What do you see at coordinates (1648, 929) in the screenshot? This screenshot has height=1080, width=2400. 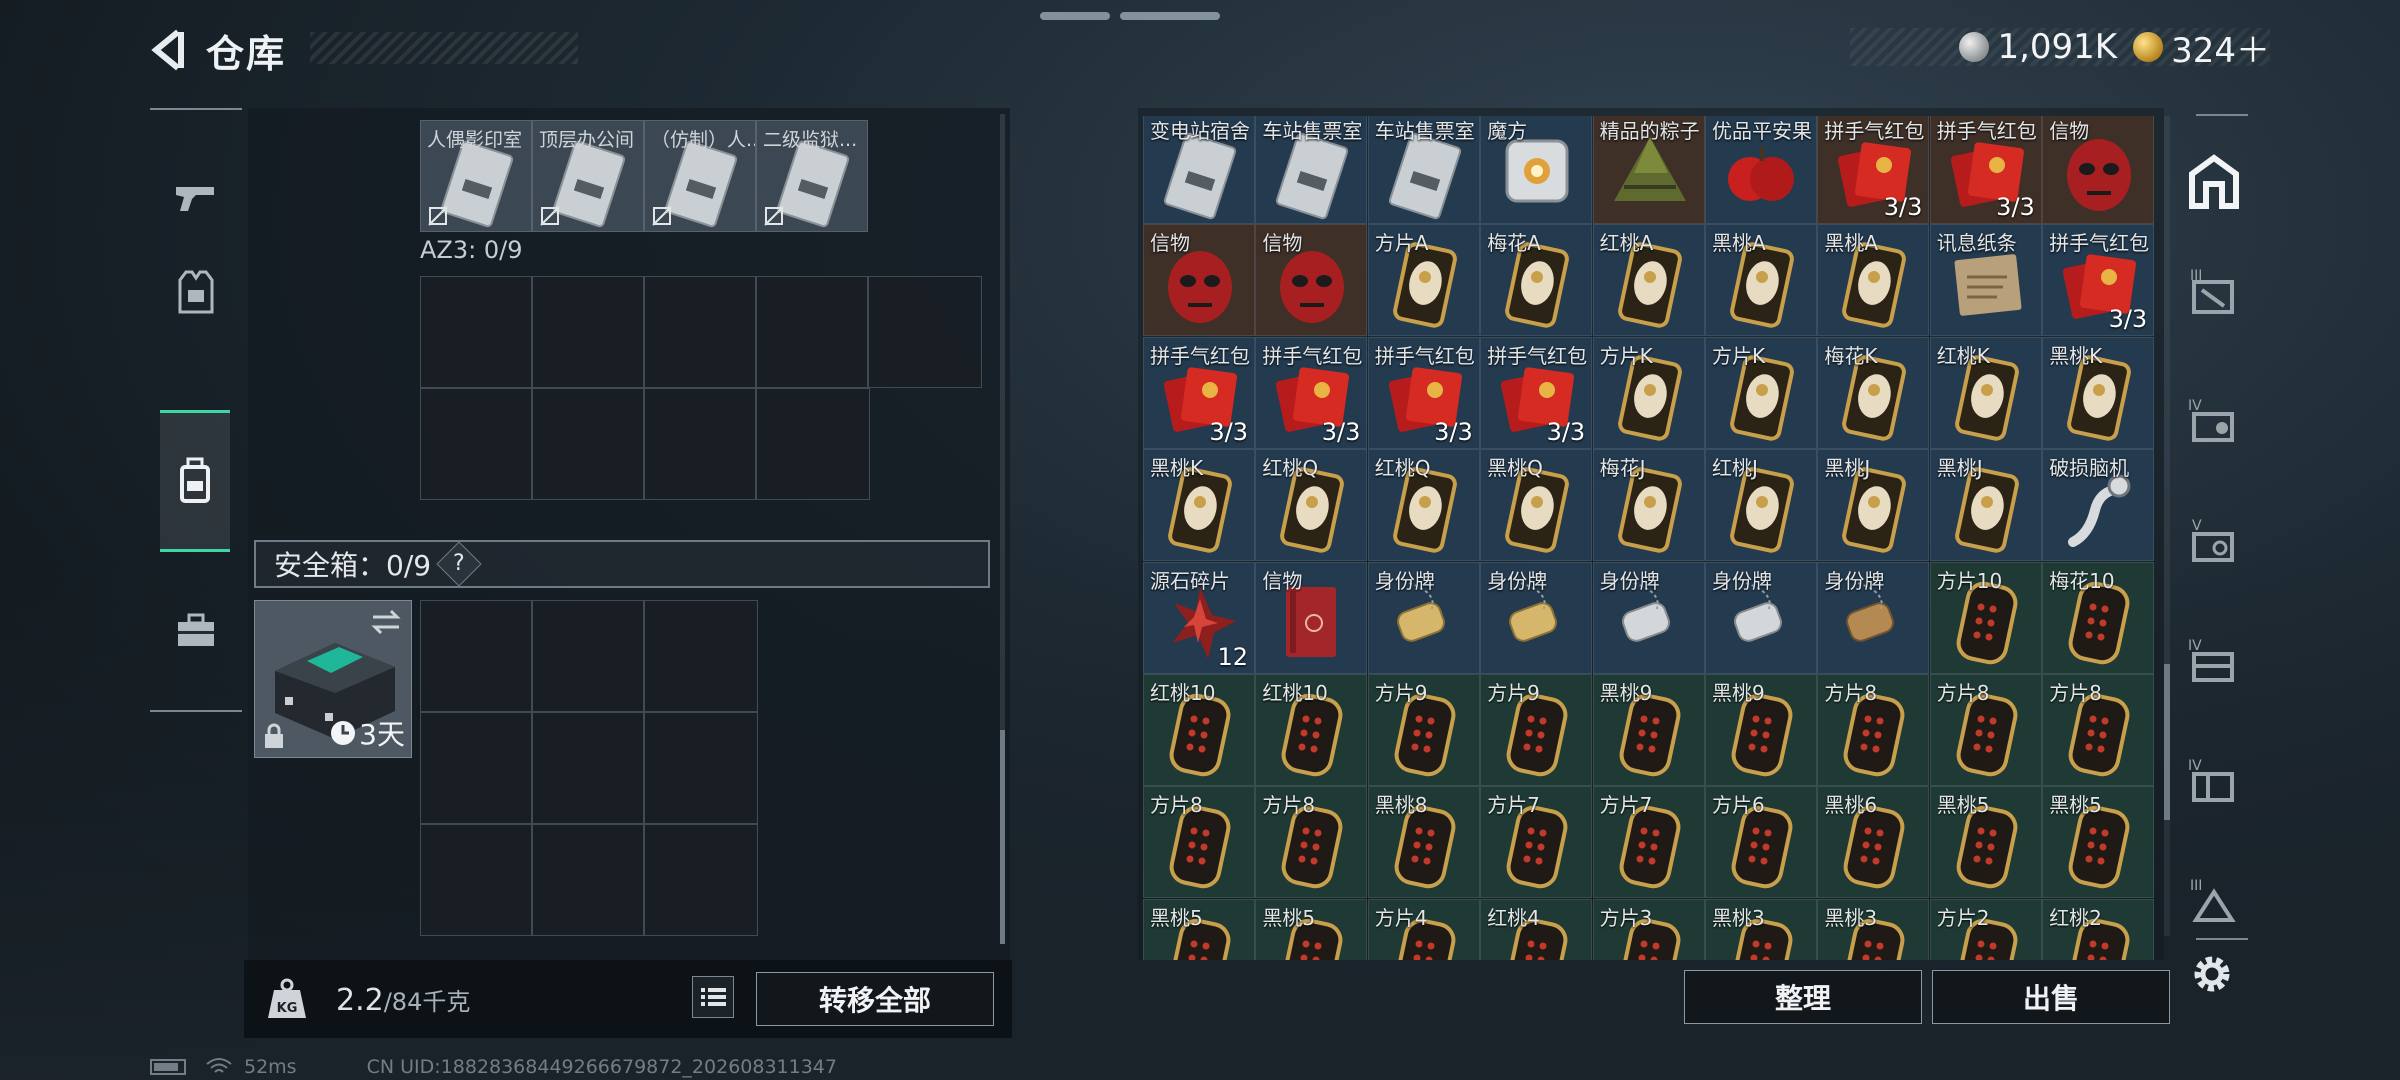 I see `stash-item: 方片3` at bounding box center [1648, 929].